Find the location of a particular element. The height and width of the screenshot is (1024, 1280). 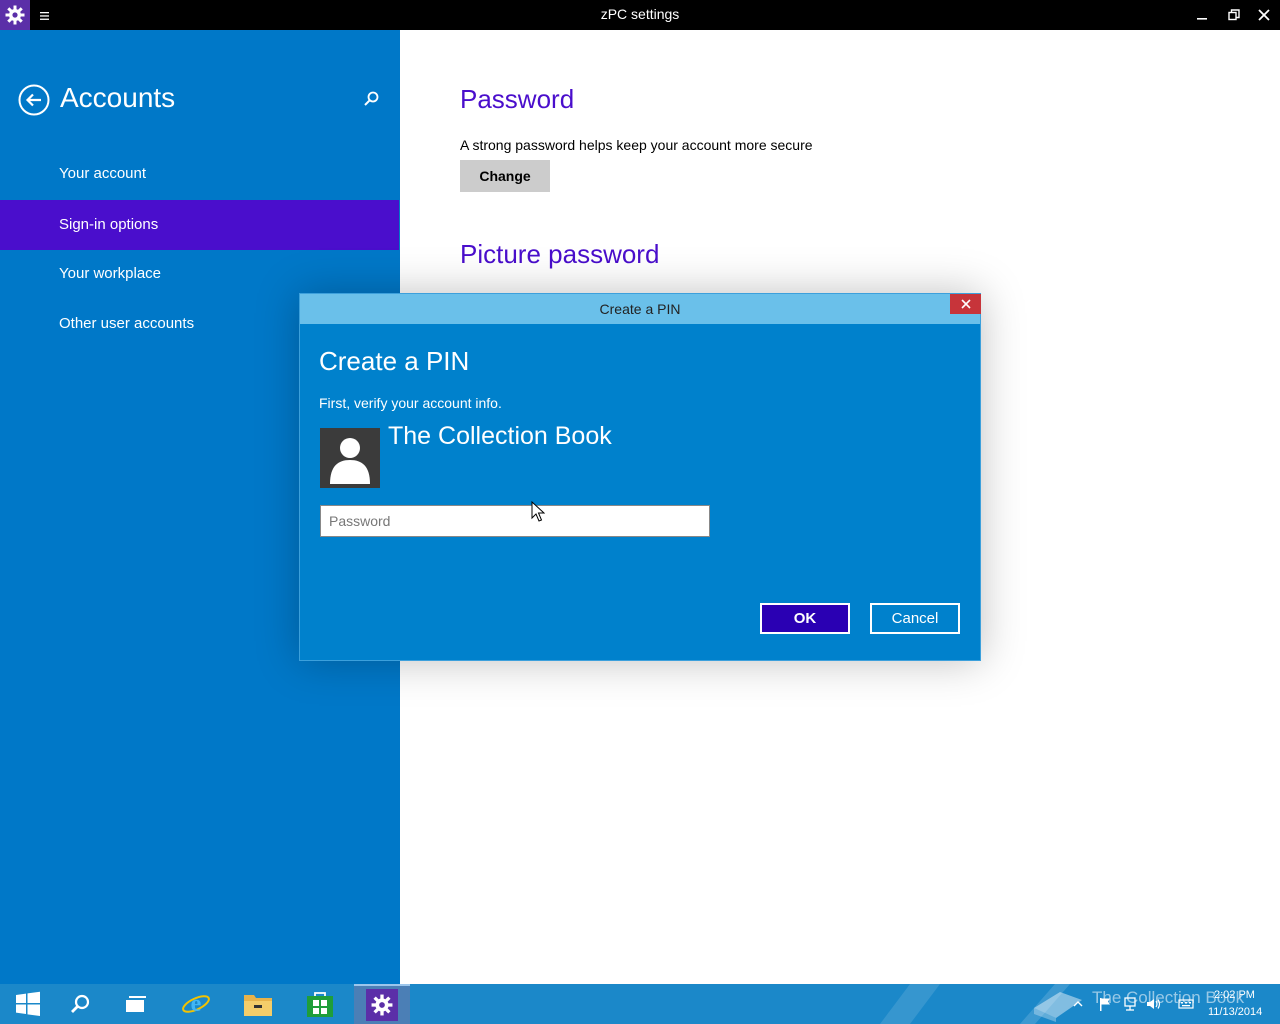

sidebar-item-your-account: Your account is located at coordinates (199, 174).